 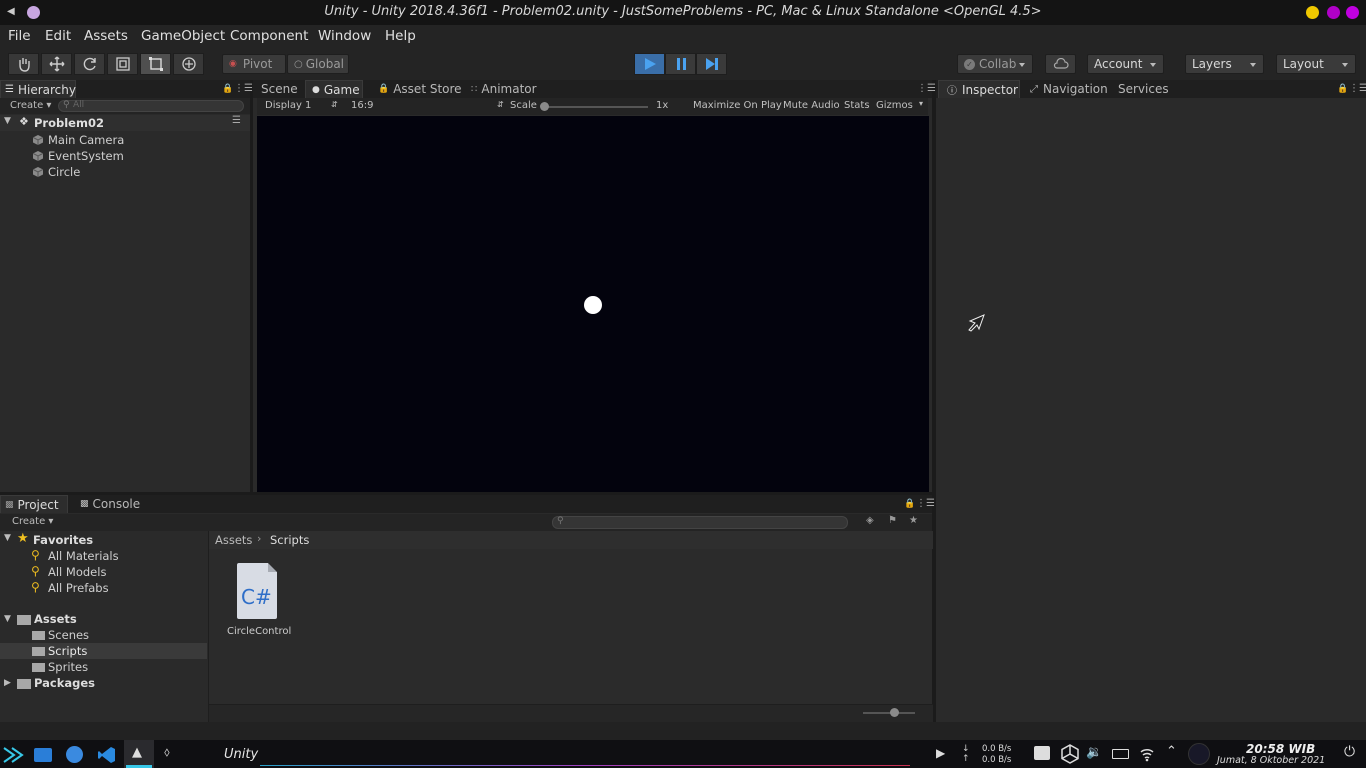 I want to click on tab-inspector: ⓘ Inspector, so click(x=979, y=89).